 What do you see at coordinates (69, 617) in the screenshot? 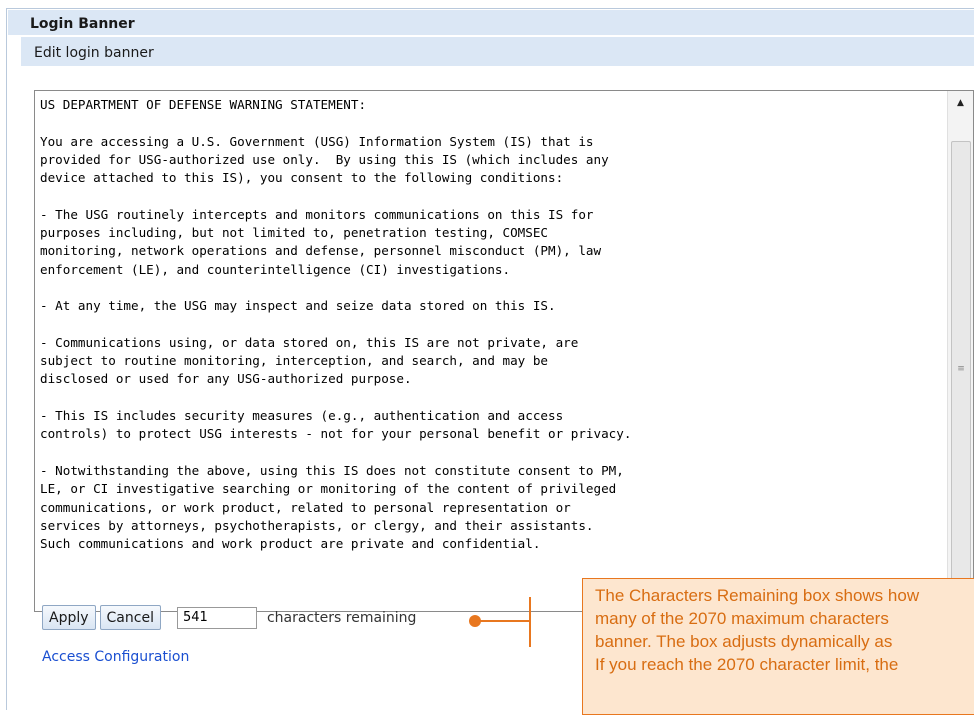
I see `apply-button: Apply` at bounding box center [69, 617].